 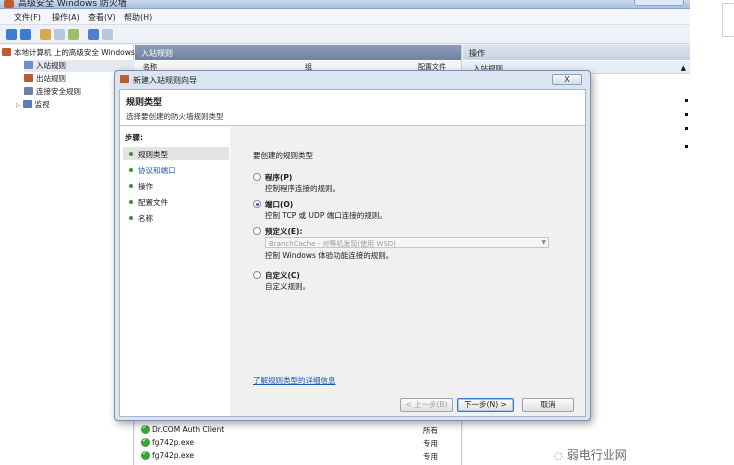 What do you see at coordinates (567, 79) in the screenshot?
I see `close-button: X` at bounding box center [567, 79].